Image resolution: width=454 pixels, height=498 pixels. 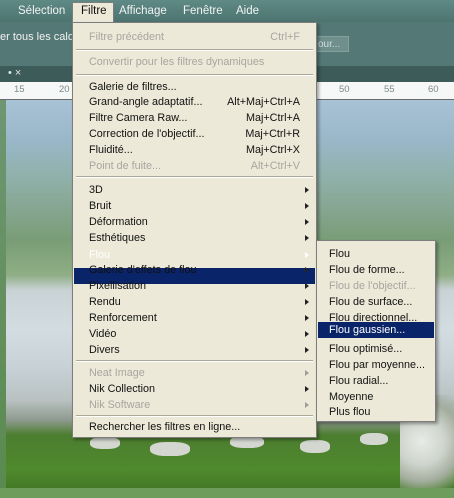 What do you see at coordinates (285, 37) in the screenshot?
I see `shortcut-ctrl-f: Ctrl+F` at bounding box center [285, 37].